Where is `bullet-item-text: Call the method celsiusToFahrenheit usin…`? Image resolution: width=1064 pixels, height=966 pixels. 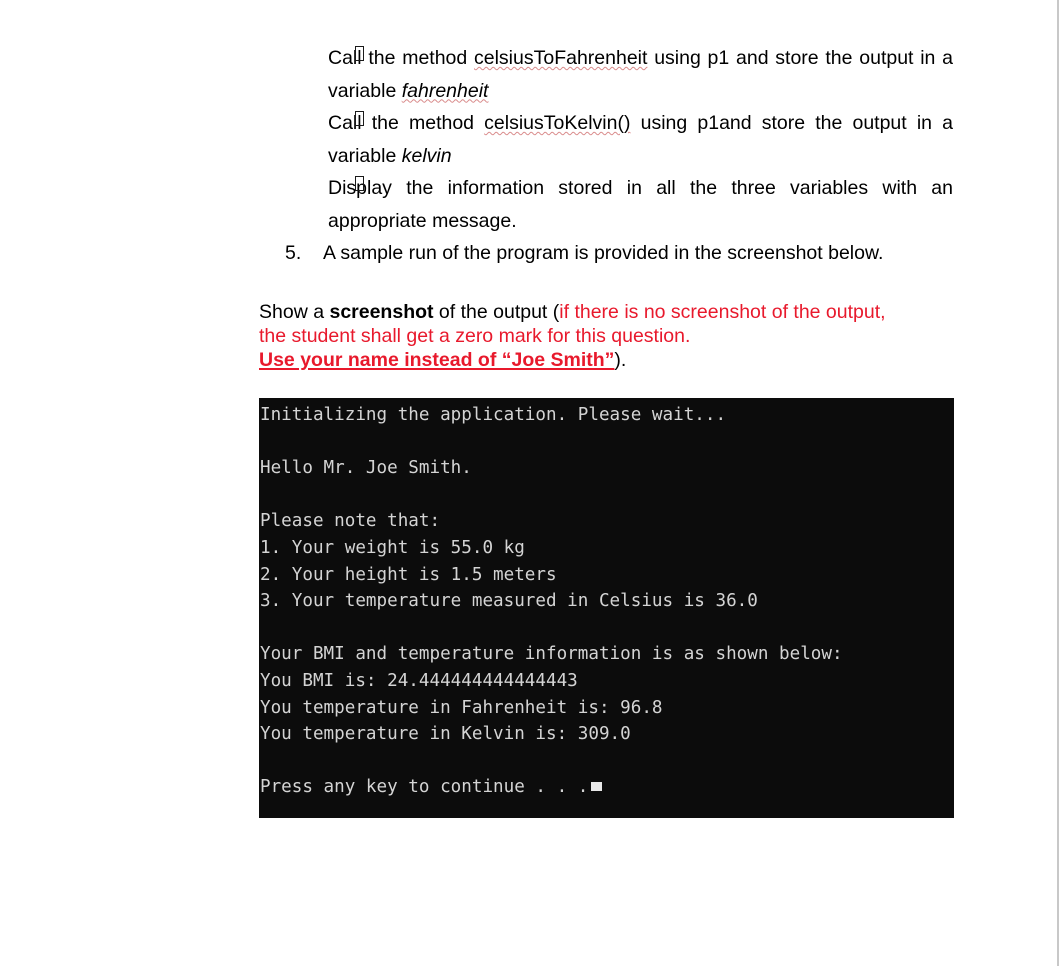 bullet-item-text: Call the method celsiusToFahrenheit usin… is located at coordinates (640, 74).